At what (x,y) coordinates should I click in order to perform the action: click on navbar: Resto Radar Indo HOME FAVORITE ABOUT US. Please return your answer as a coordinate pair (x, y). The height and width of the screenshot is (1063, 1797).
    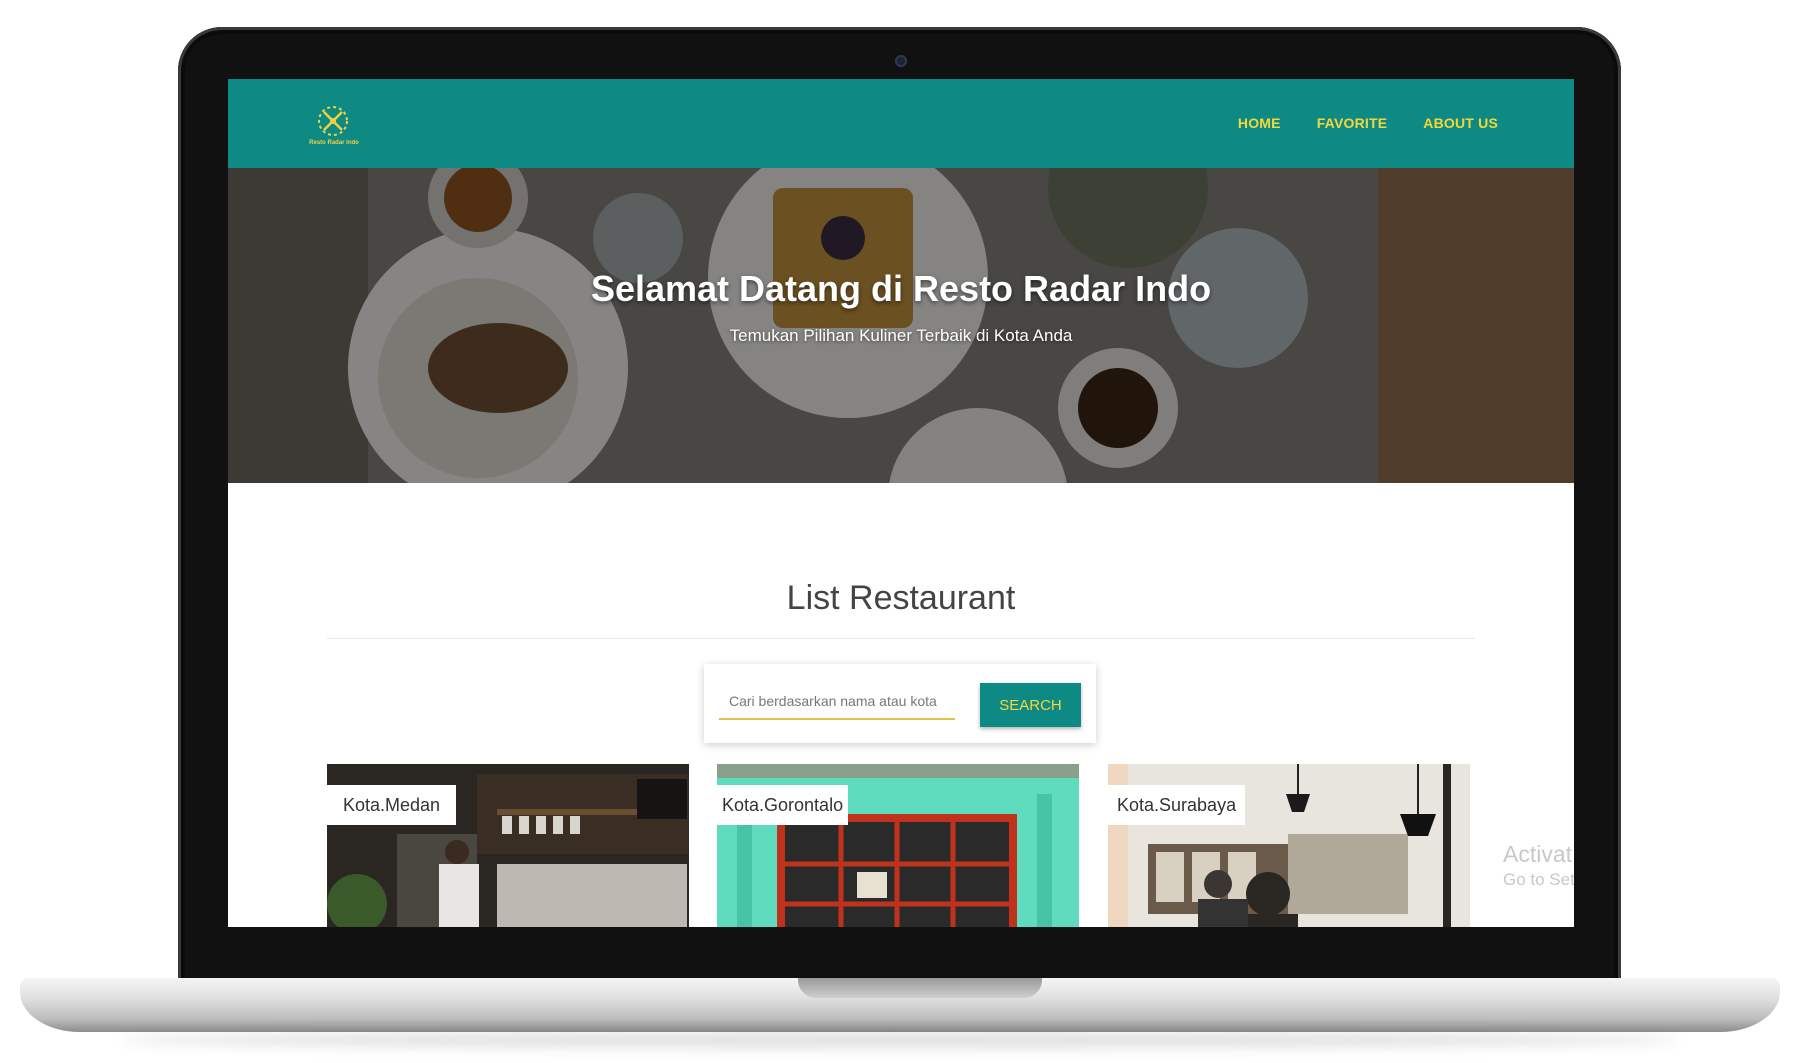
    Looking at the image, I should click on (901, 123).